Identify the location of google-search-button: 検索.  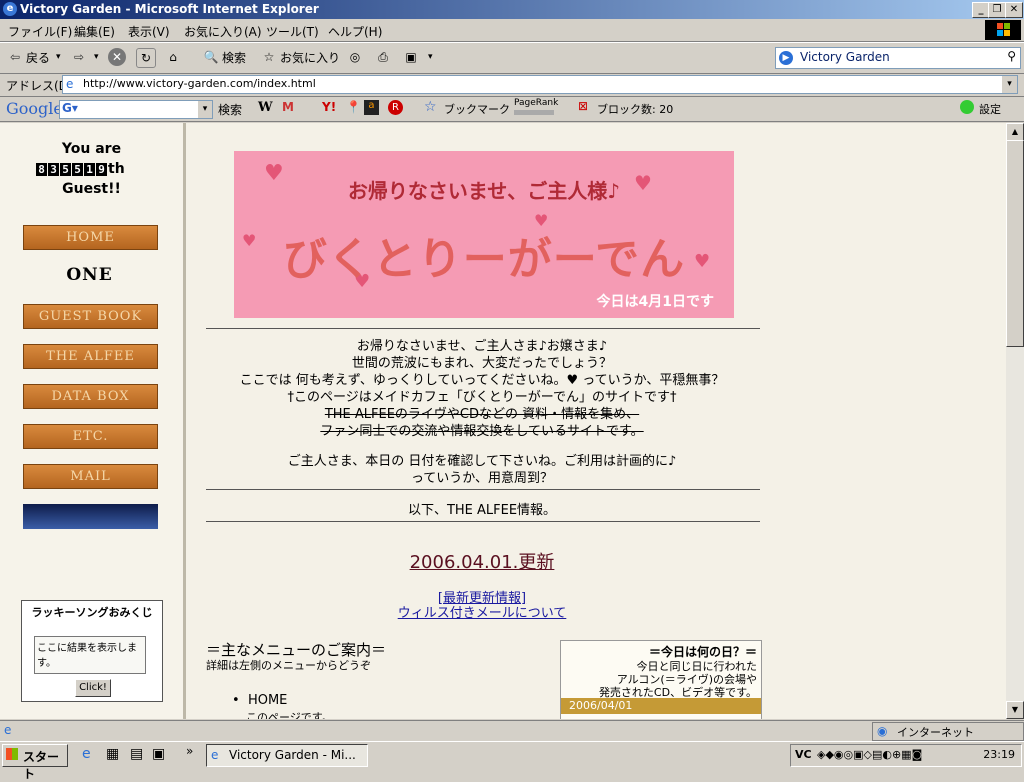
(230, 109).